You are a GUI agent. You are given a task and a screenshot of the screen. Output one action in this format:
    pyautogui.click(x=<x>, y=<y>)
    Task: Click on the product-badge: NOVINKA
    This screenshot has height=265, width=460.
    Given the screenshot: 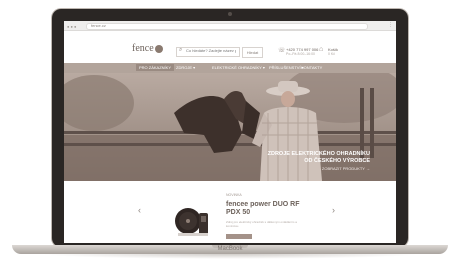 What is the action you would take?
    pyautogui.click(x=234, y=195)
    